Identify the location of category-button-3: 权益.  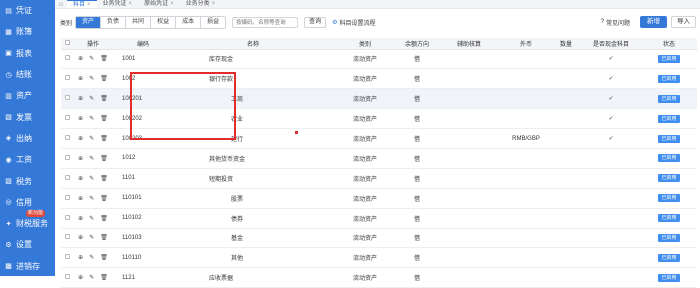
(164, 22).